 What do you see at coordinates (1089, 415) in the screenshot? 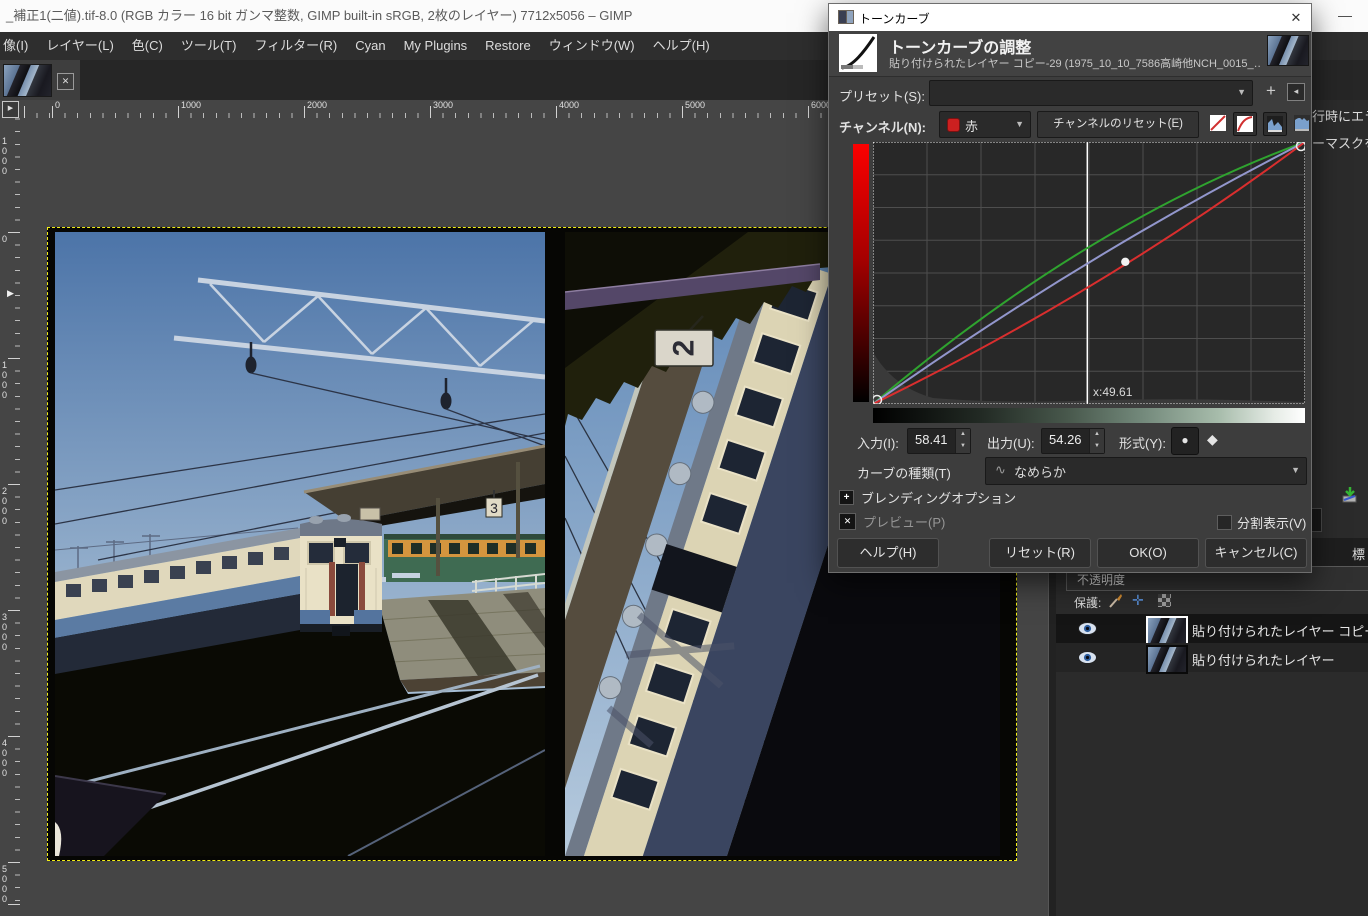
I see `output-gradient-bar` at bounding box center [1089, 415].